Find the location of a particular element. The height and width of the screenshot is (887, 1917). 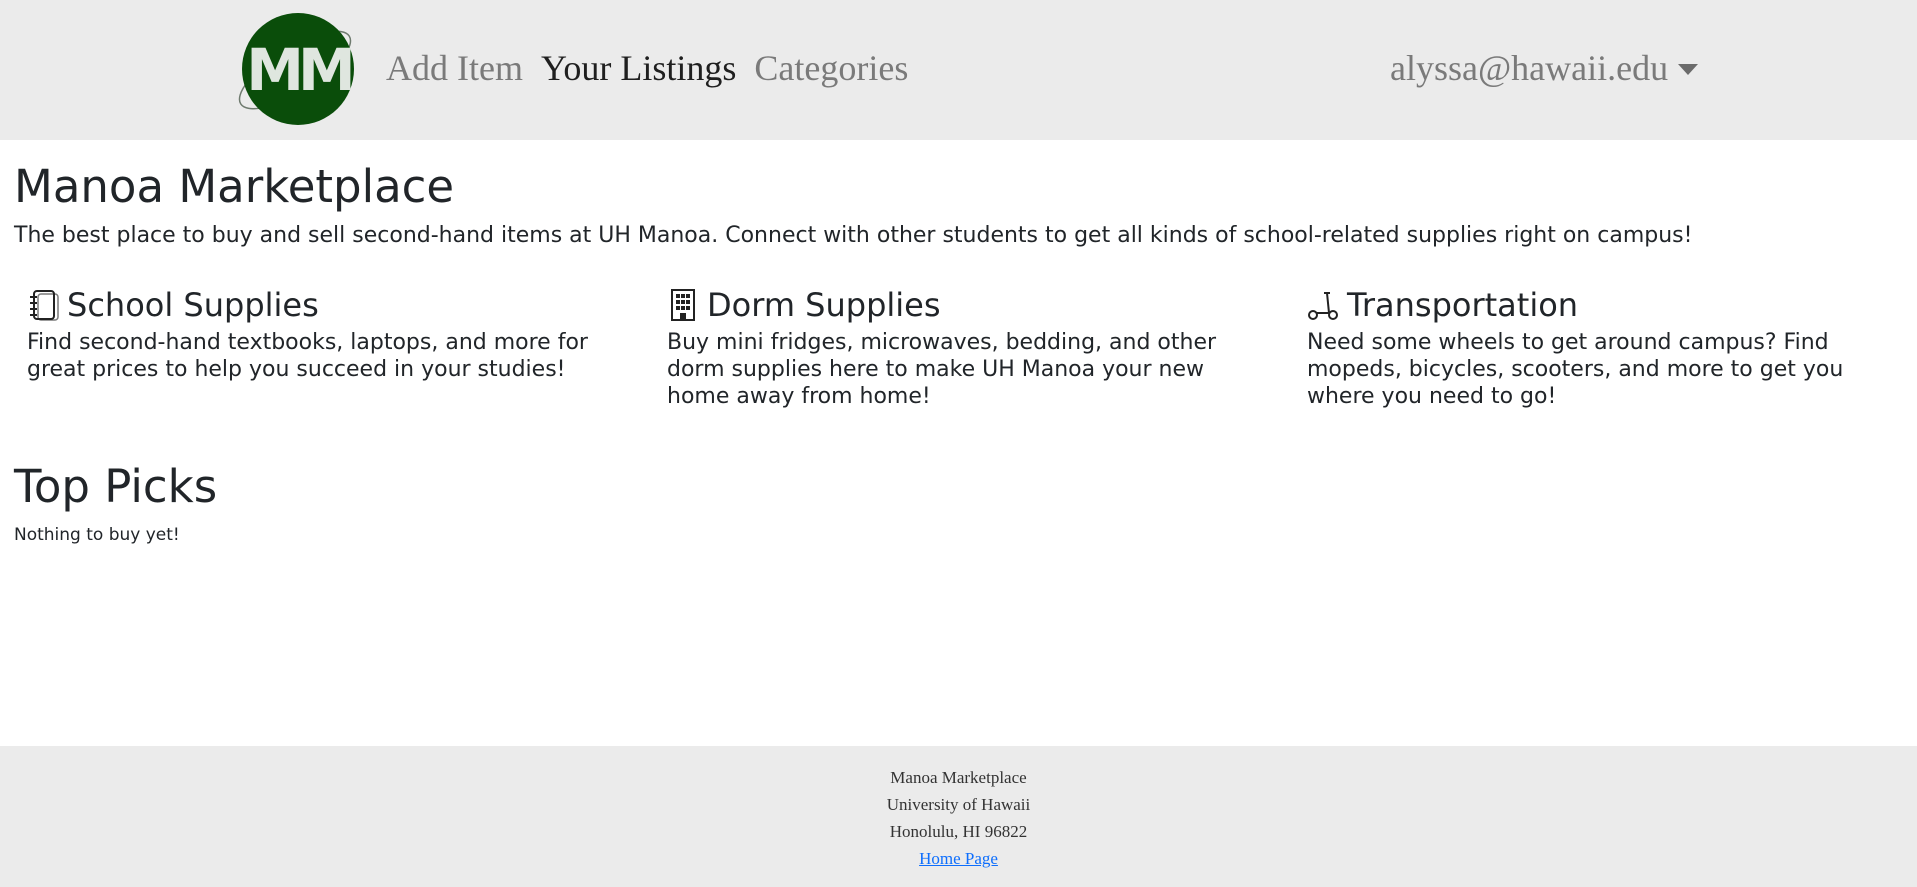

feature-title: School Supplies is located at coordinates (193, 305).